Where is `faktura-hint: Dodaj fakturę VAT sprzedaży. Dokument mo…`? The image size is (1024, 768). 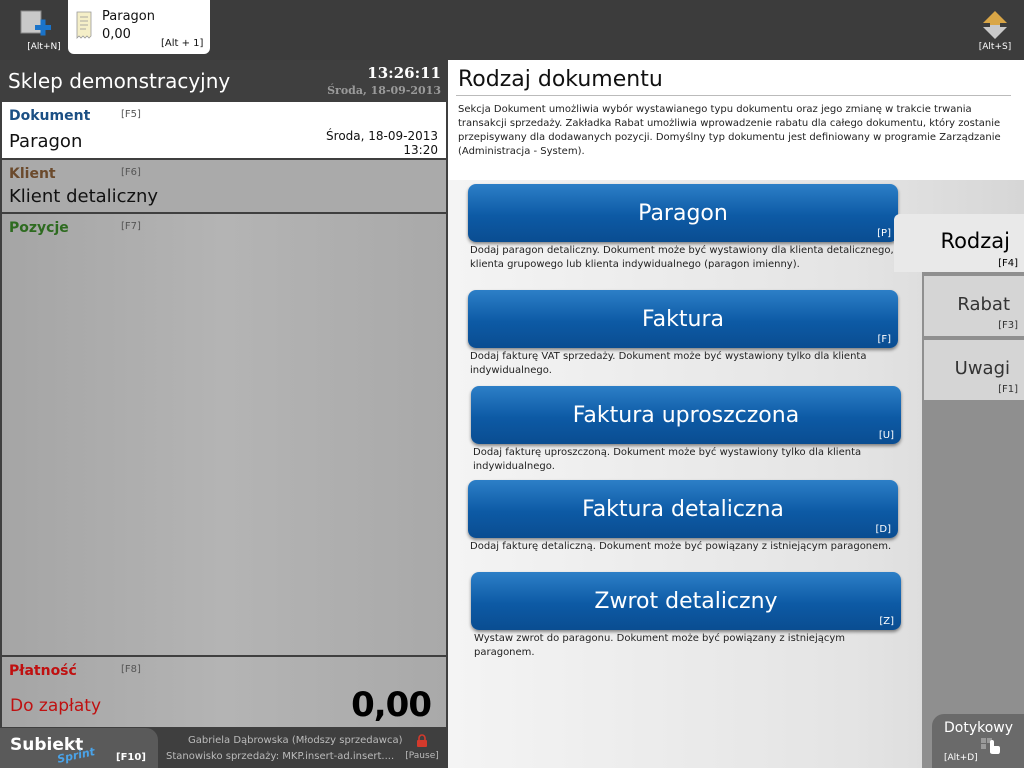 faktura-hint: Dodaj fakturę VAT sprzedaży. Dokument mo… is located at coordinates (668, 363).